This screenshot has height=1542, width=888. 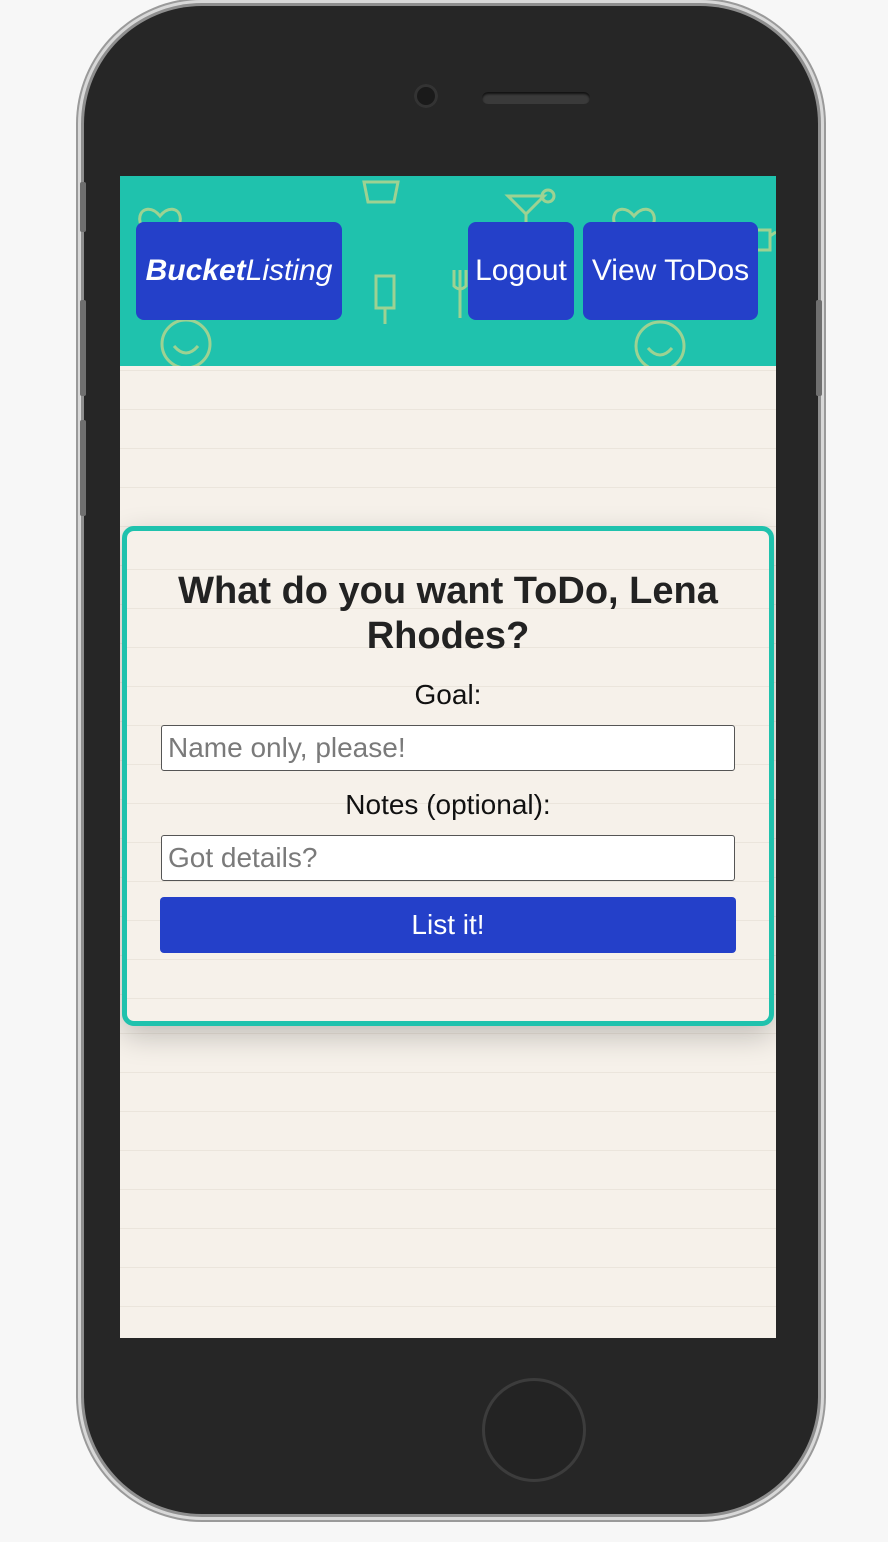 What do you see at coordinates (448, 748) in the screenshot?
I see `goal-input` at bounding box center [448, 748].